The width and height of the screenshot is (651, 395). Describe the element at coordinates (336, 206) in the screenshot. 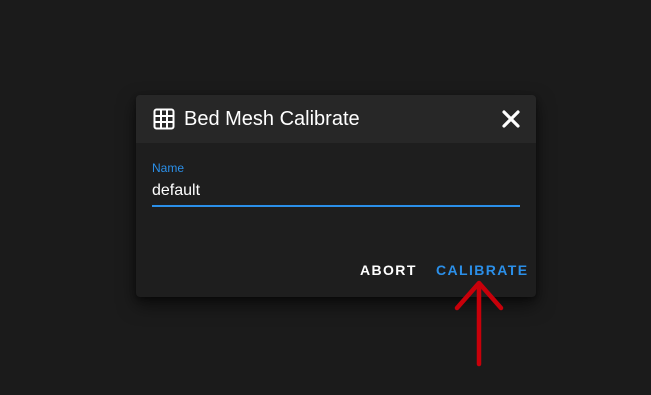

I see `input-underline` at that location.